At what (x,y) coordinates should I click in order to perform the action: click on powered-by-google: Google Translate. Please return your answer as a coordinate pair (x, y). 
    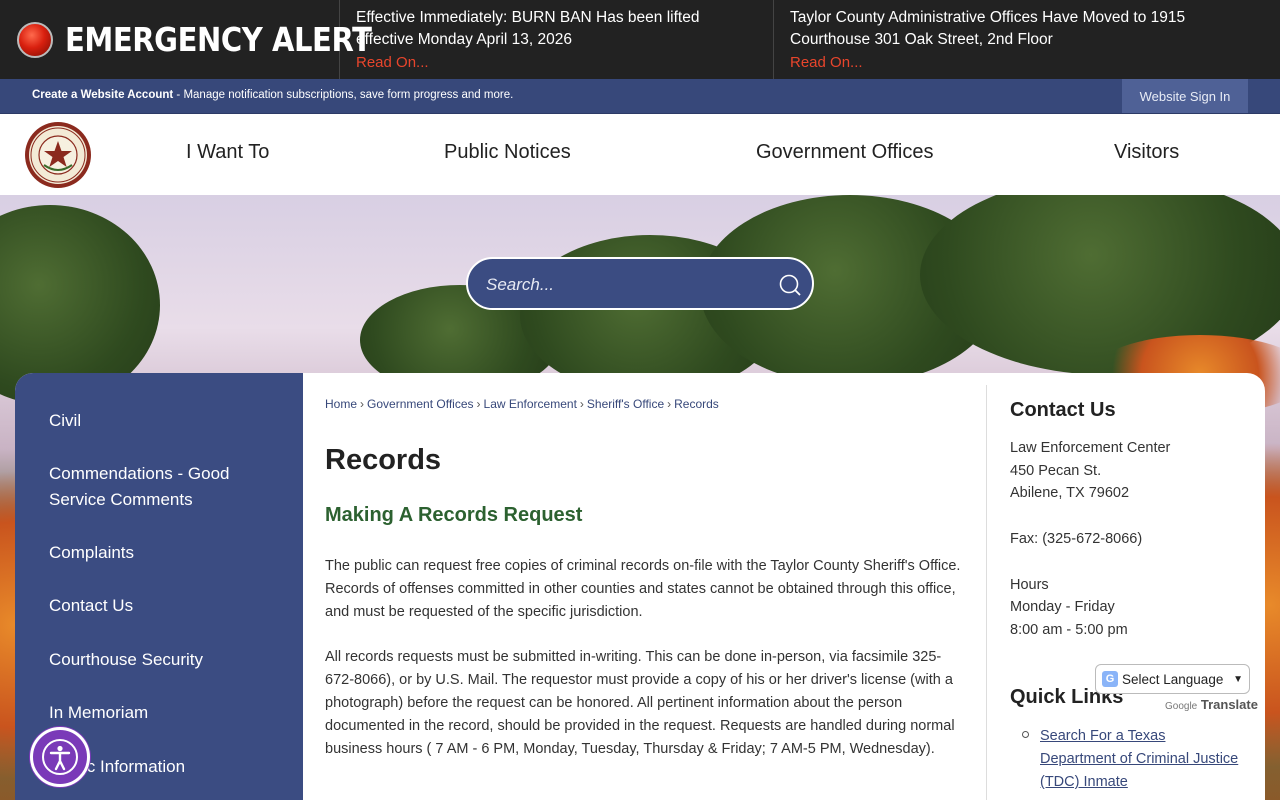
    Looking at the image, I should click on (1211, 704).